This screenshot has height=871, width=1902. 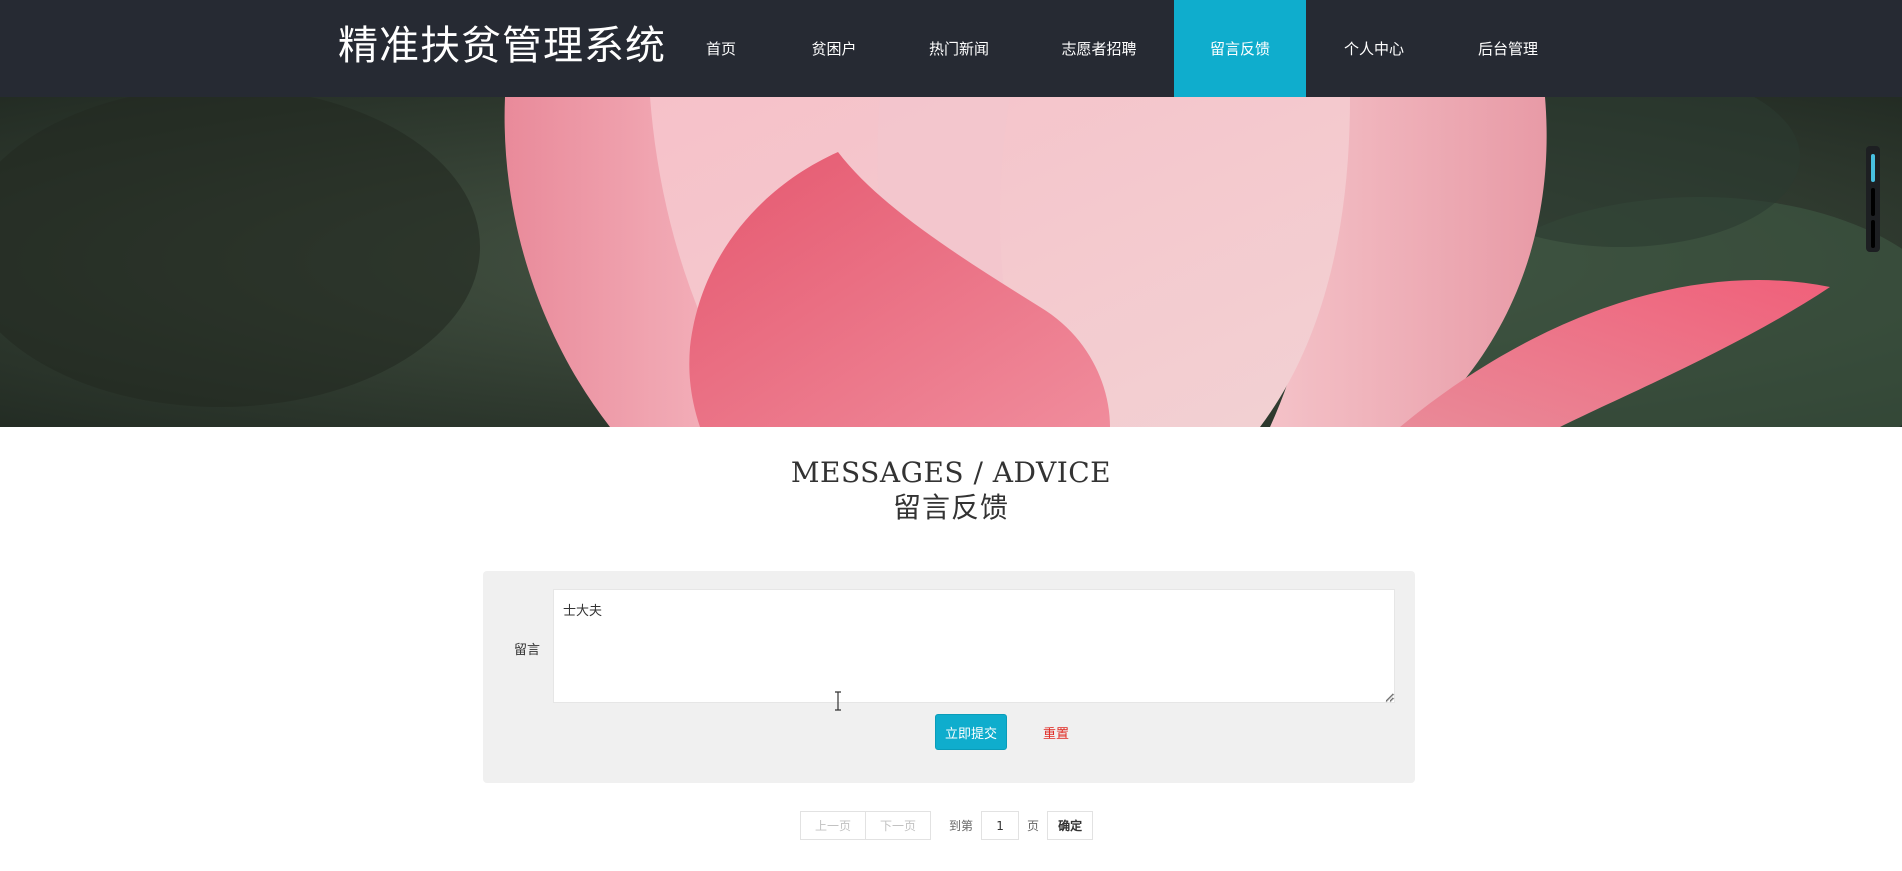 I want to click on nav-item-poor-households: 贫困户, so click(x=834, y=48).